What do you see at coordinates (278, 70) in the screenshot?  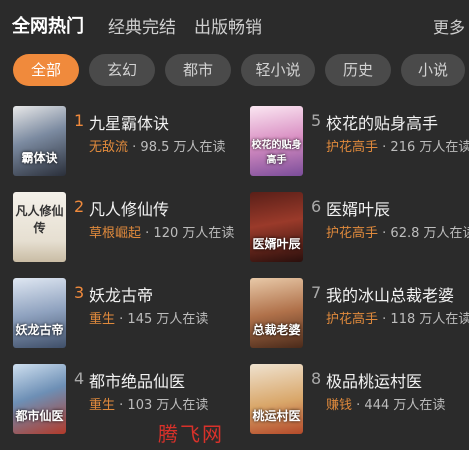 I see `filter-chip-light-novel: 轻小说` at bounding box center [278, 70].